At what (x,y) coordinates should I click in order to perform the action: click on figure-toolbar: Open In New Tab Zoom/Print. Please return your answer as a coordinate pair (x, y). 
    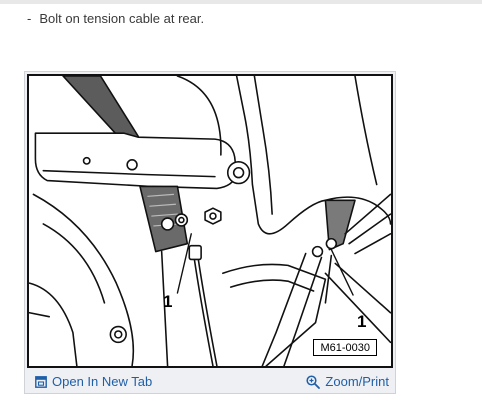
    Looking at the image, I should click on (210, 381).